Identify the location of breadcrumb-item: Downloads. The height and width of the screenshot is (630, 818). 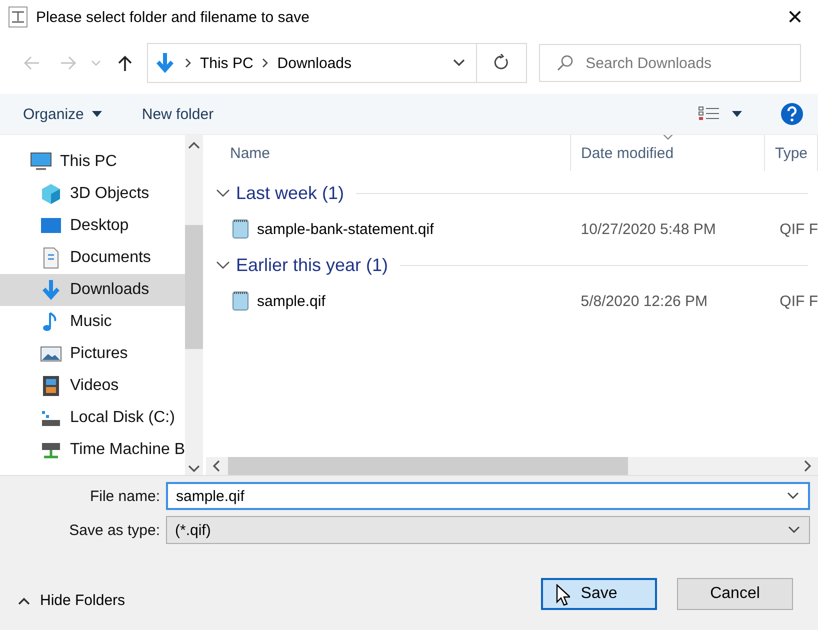
(314, 63).